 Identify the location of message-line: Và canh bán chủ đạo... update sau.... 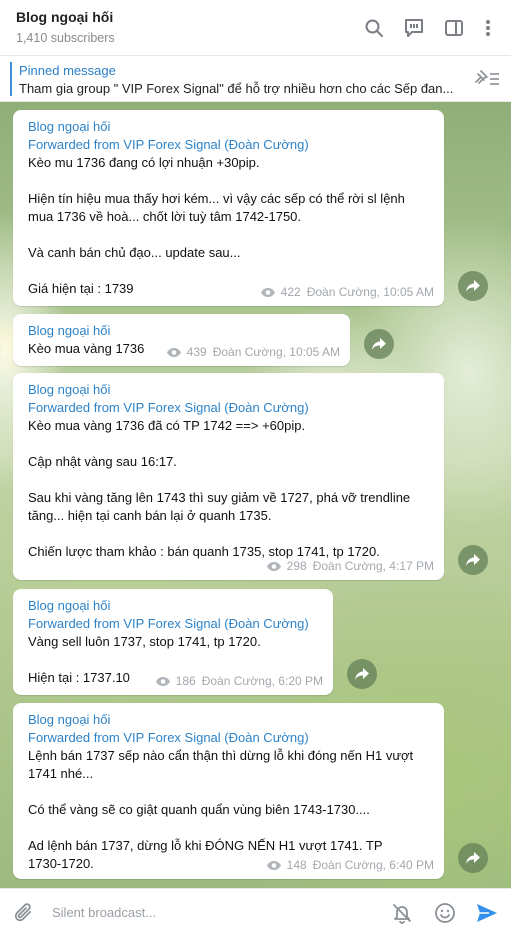
(134, 252).